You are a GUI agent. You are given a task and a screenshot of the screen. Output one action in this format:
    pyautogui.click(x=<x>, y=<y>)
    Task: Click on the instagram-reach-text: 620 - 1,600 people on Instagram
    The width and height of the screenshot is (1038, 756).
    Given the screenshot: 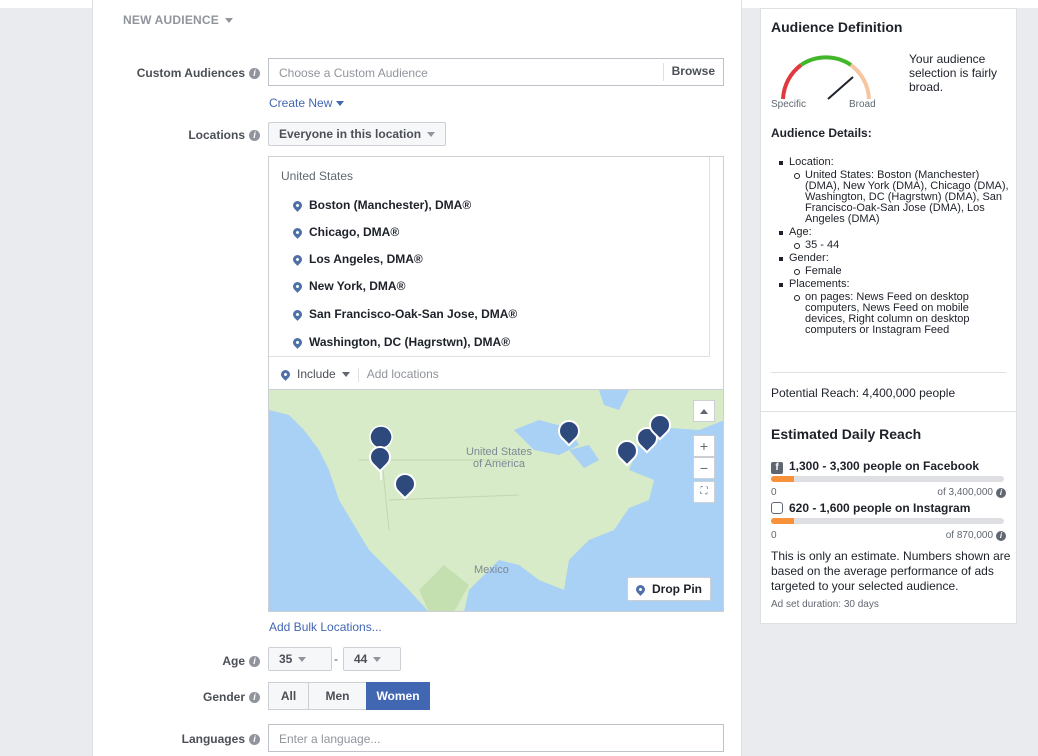 What is the action you would take?
    pyautogui.click(x=880, y=508)
    